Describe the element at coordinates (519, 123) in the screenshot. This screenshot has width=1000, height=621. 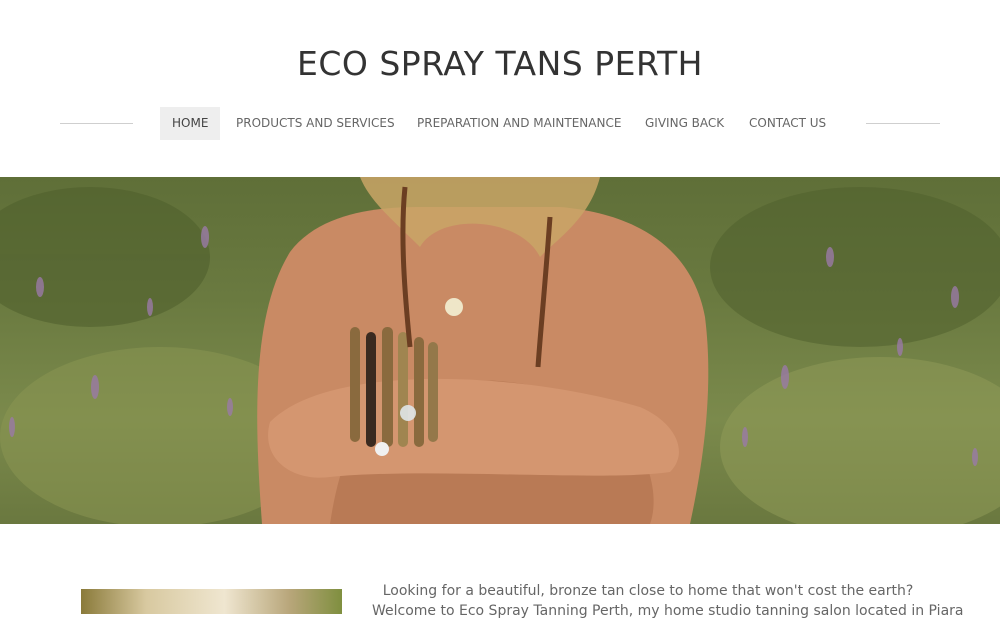
I see `nav-item-preparation-and-maintenance: PREPARATION AND MAINTENANCE` at that location.